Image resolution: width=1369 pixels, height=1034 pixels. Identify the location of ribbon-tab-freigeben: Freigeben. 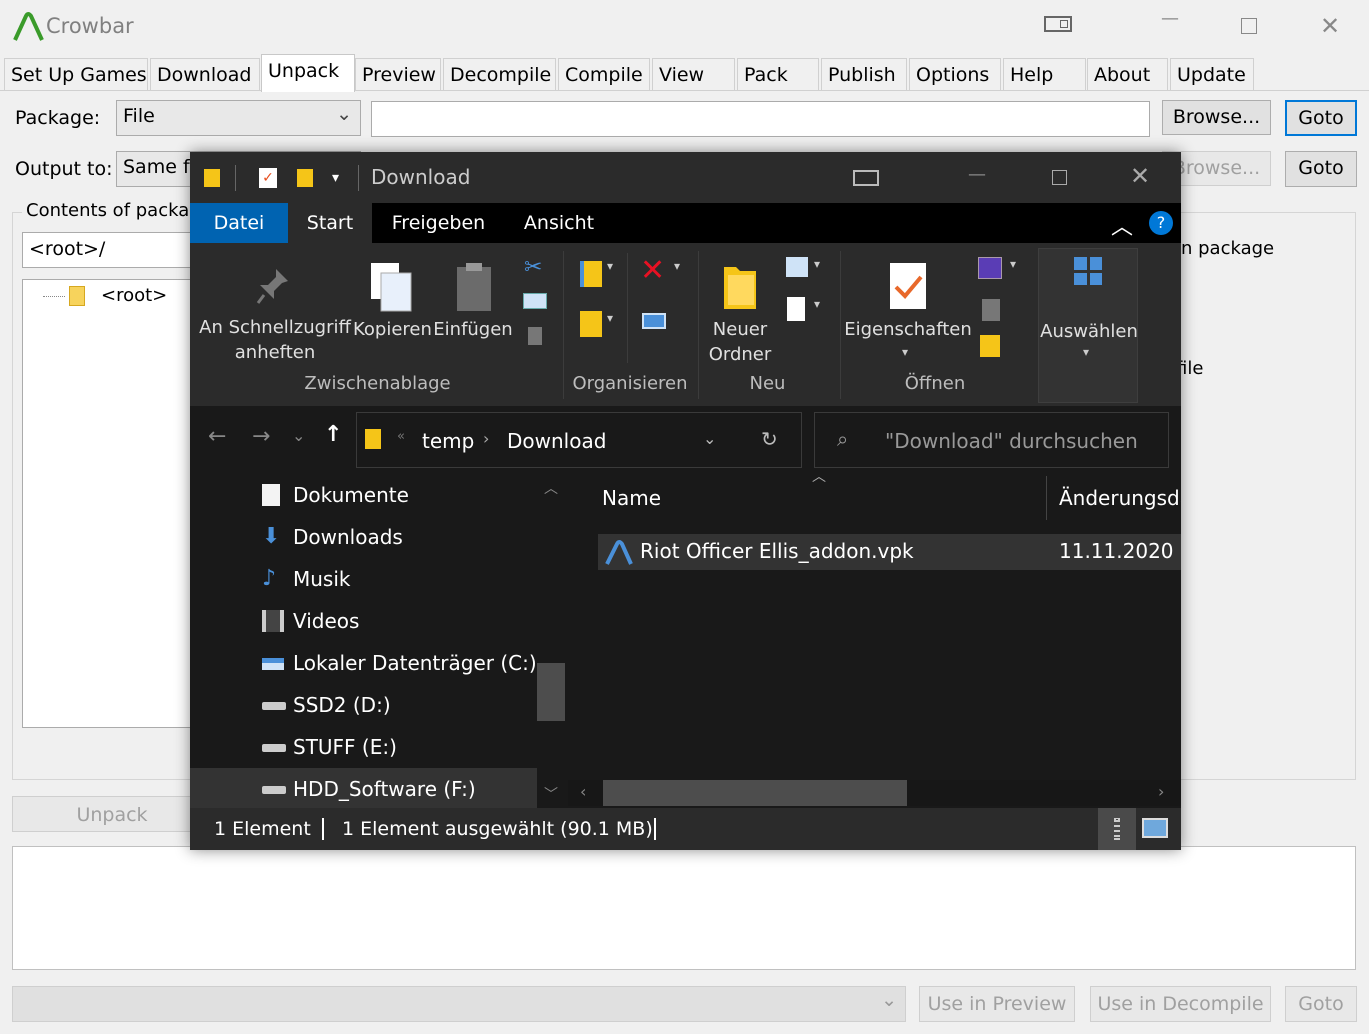
(438, 223).